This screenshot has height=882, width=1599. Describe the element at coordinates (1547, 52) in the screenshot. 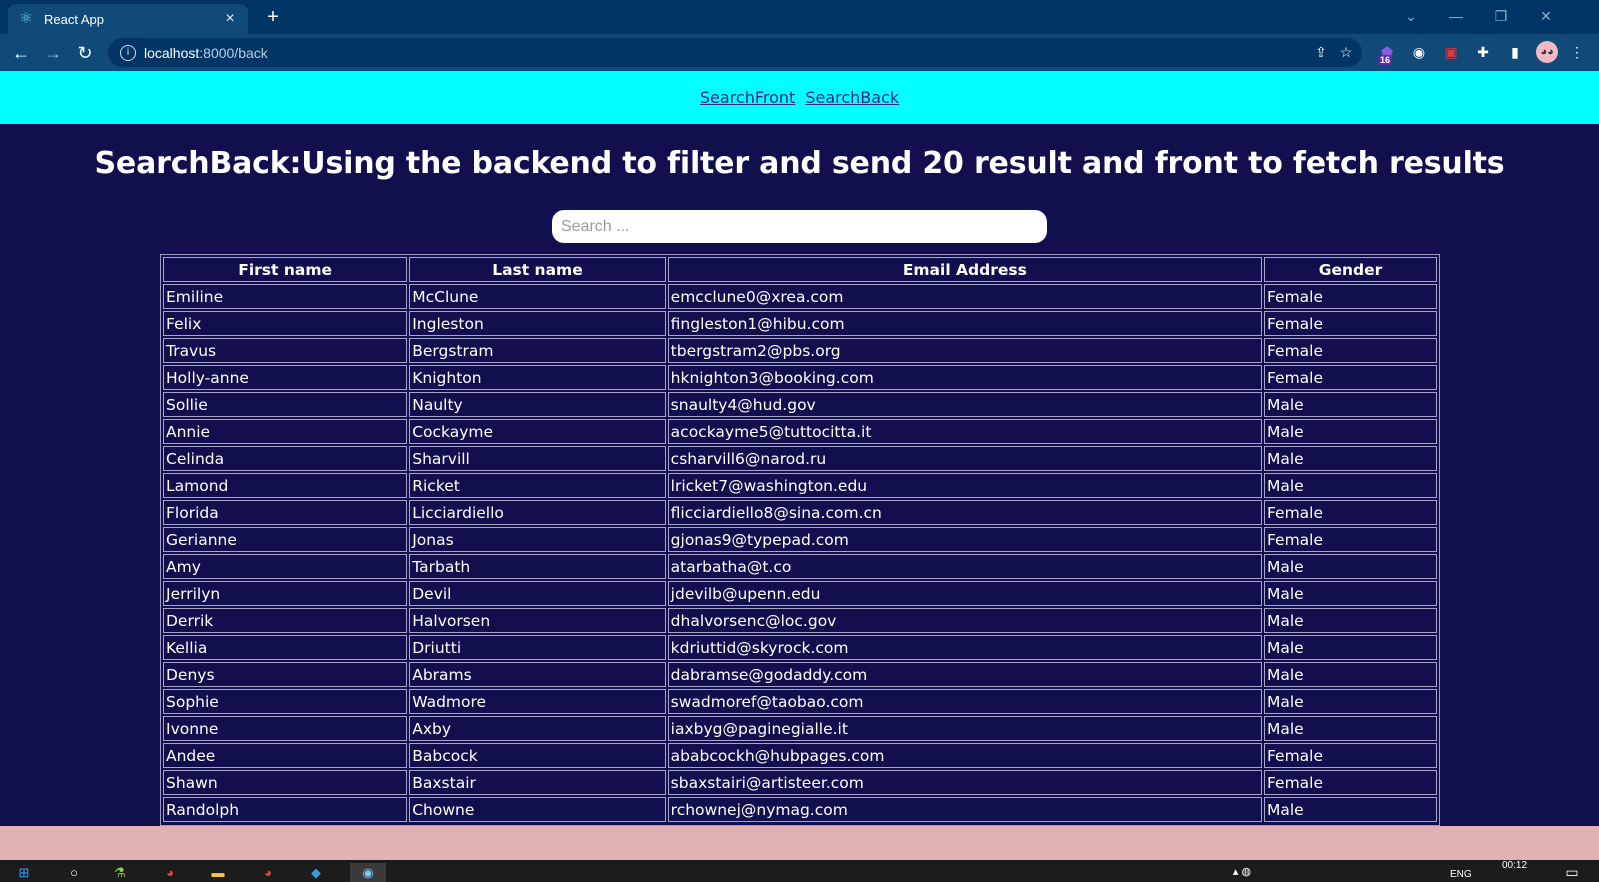

I see `profile-avatar-icon: ◕◕` at that location.